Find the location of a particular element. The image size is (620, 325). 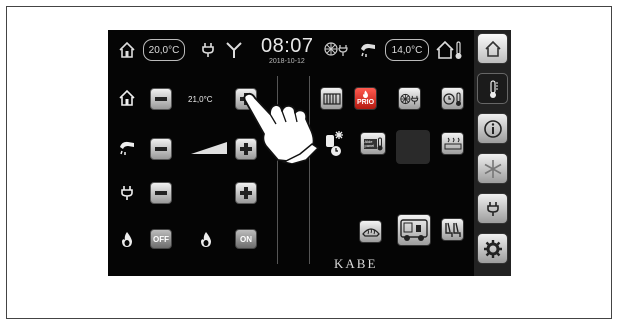

clock-thermometer-icon is located at coordinates (451, 98).